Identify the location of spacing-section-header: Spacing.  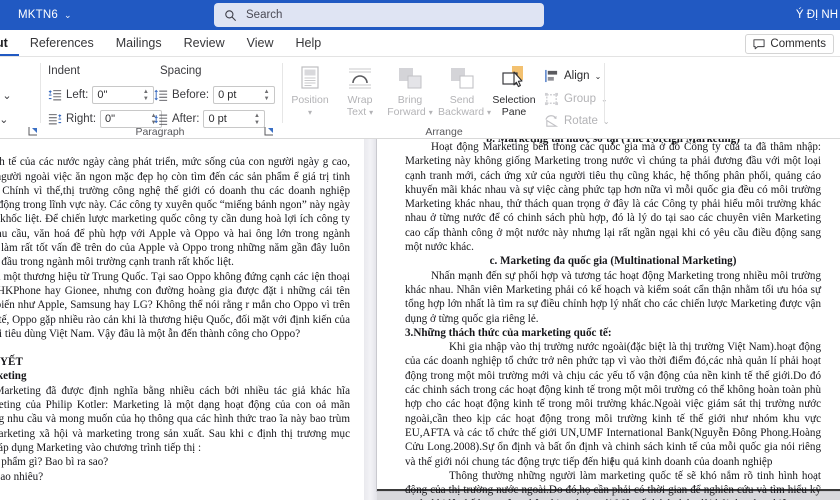
(181, 71).